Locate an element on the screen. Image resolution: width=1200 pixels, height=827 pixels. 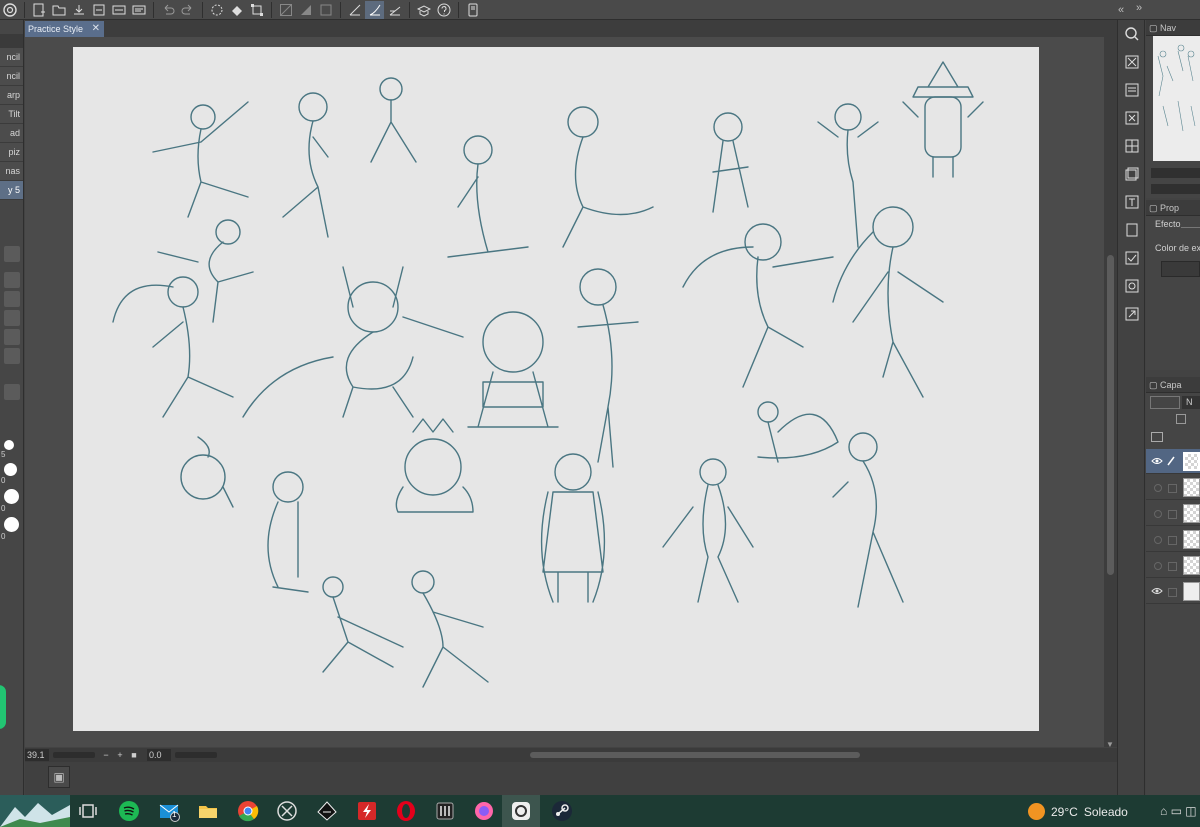
checkbox-icon is located at coordinates (12, 280).